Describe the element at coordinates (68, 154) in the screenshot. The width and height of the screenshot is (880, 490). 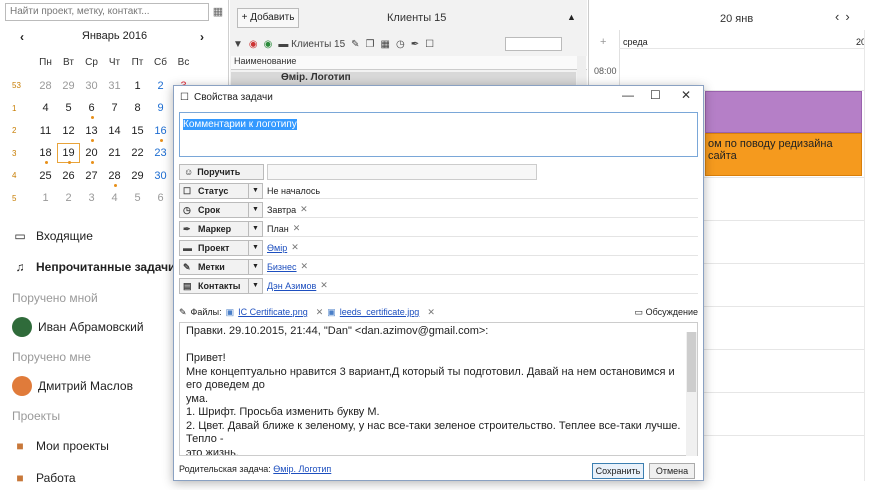
I see `calendar-day: 19` at that location.